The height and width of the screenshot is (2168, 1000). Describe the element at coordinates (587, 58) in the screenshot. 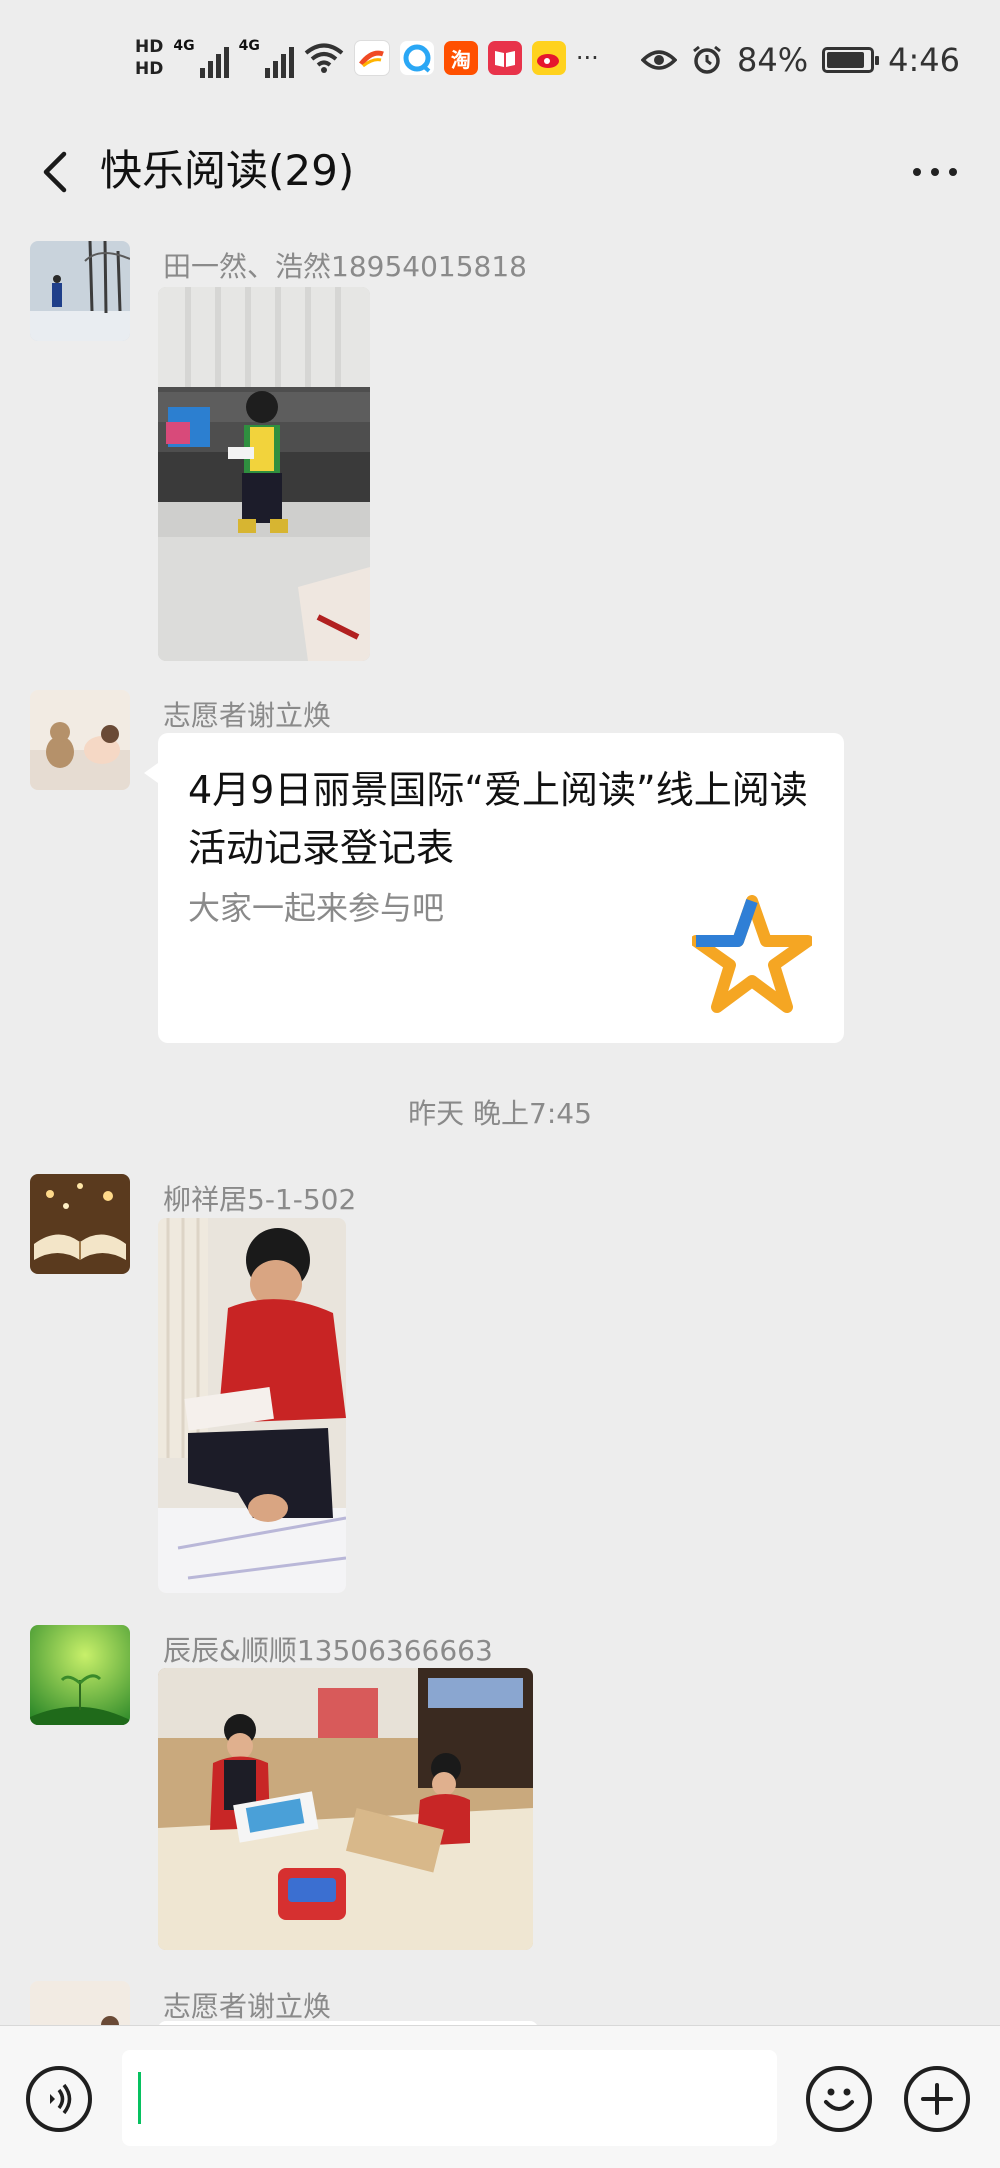

I see `status-more: ···` at that location.